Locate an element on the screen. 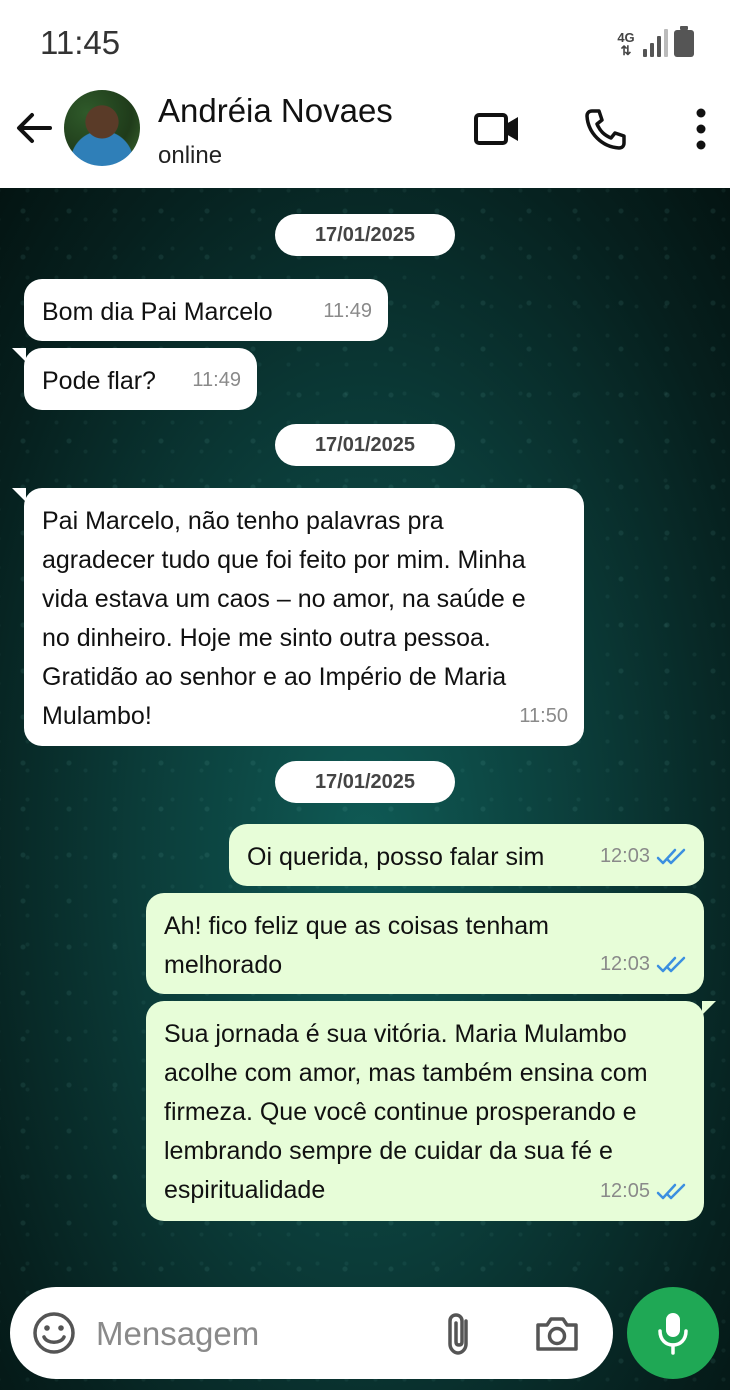  signal-icon is located at coordinates (655, 42).